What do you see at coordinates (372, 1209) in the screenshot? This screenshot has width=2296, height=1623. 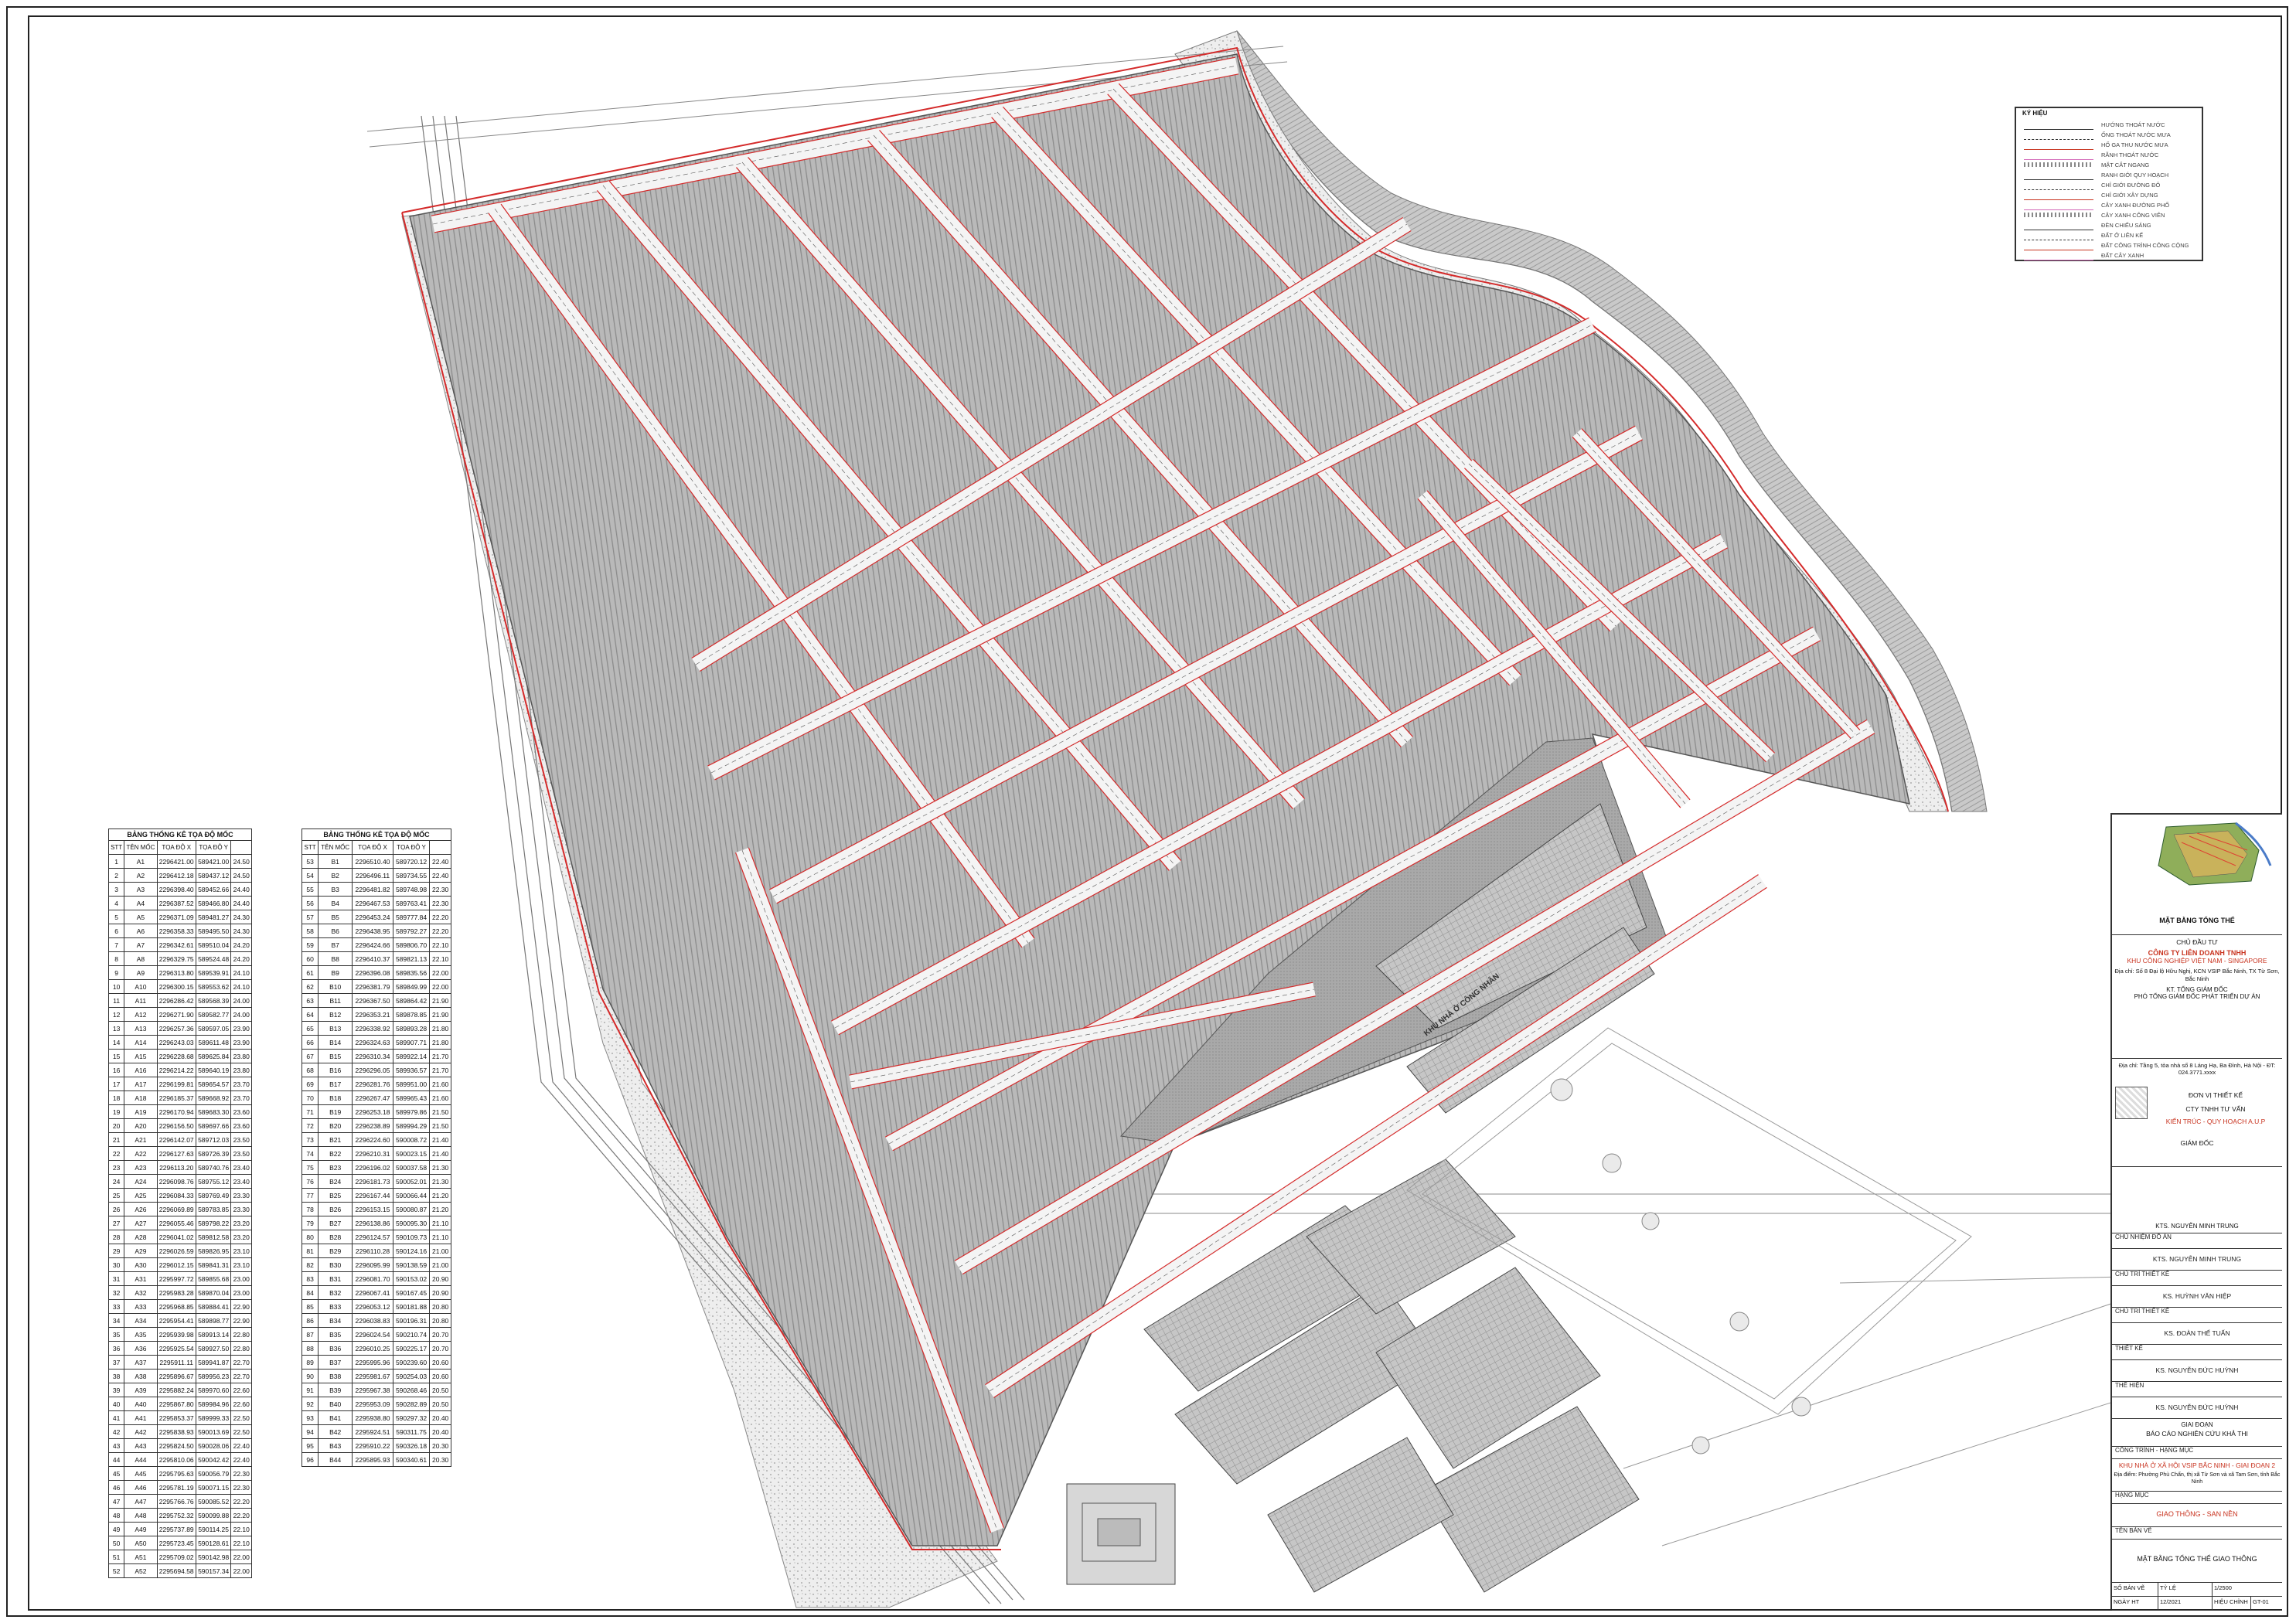 I see `table-cell: 2296153.15` at bounding box center [372, 1209].